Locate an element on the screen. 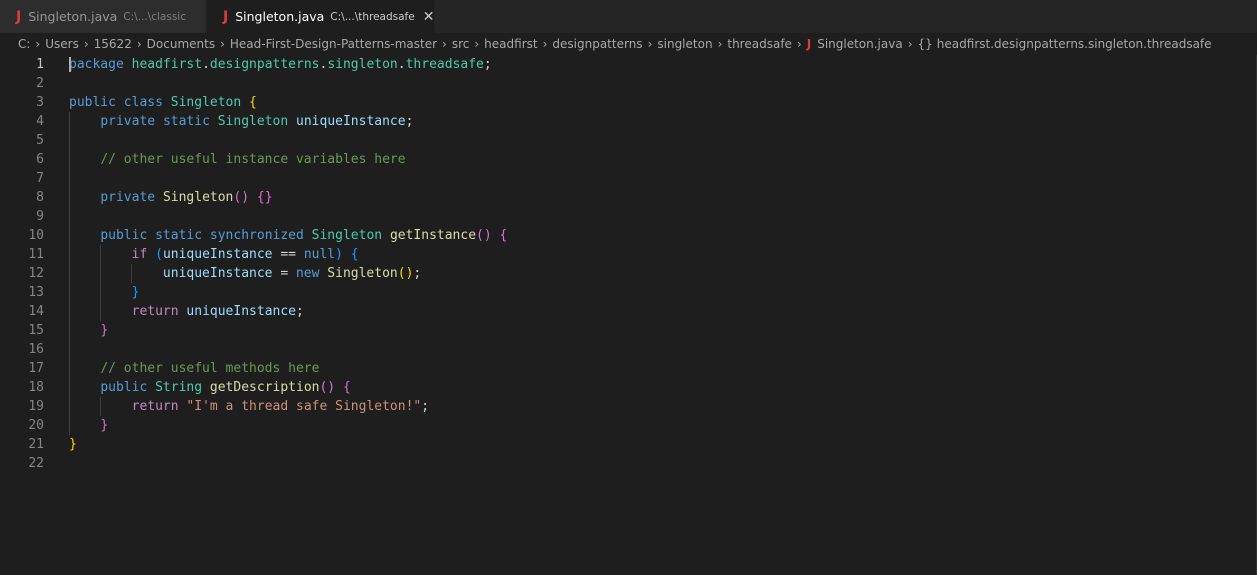 This screenshot has width=1257, height=575. line-number: 3 is located at coordinates (40, 102).